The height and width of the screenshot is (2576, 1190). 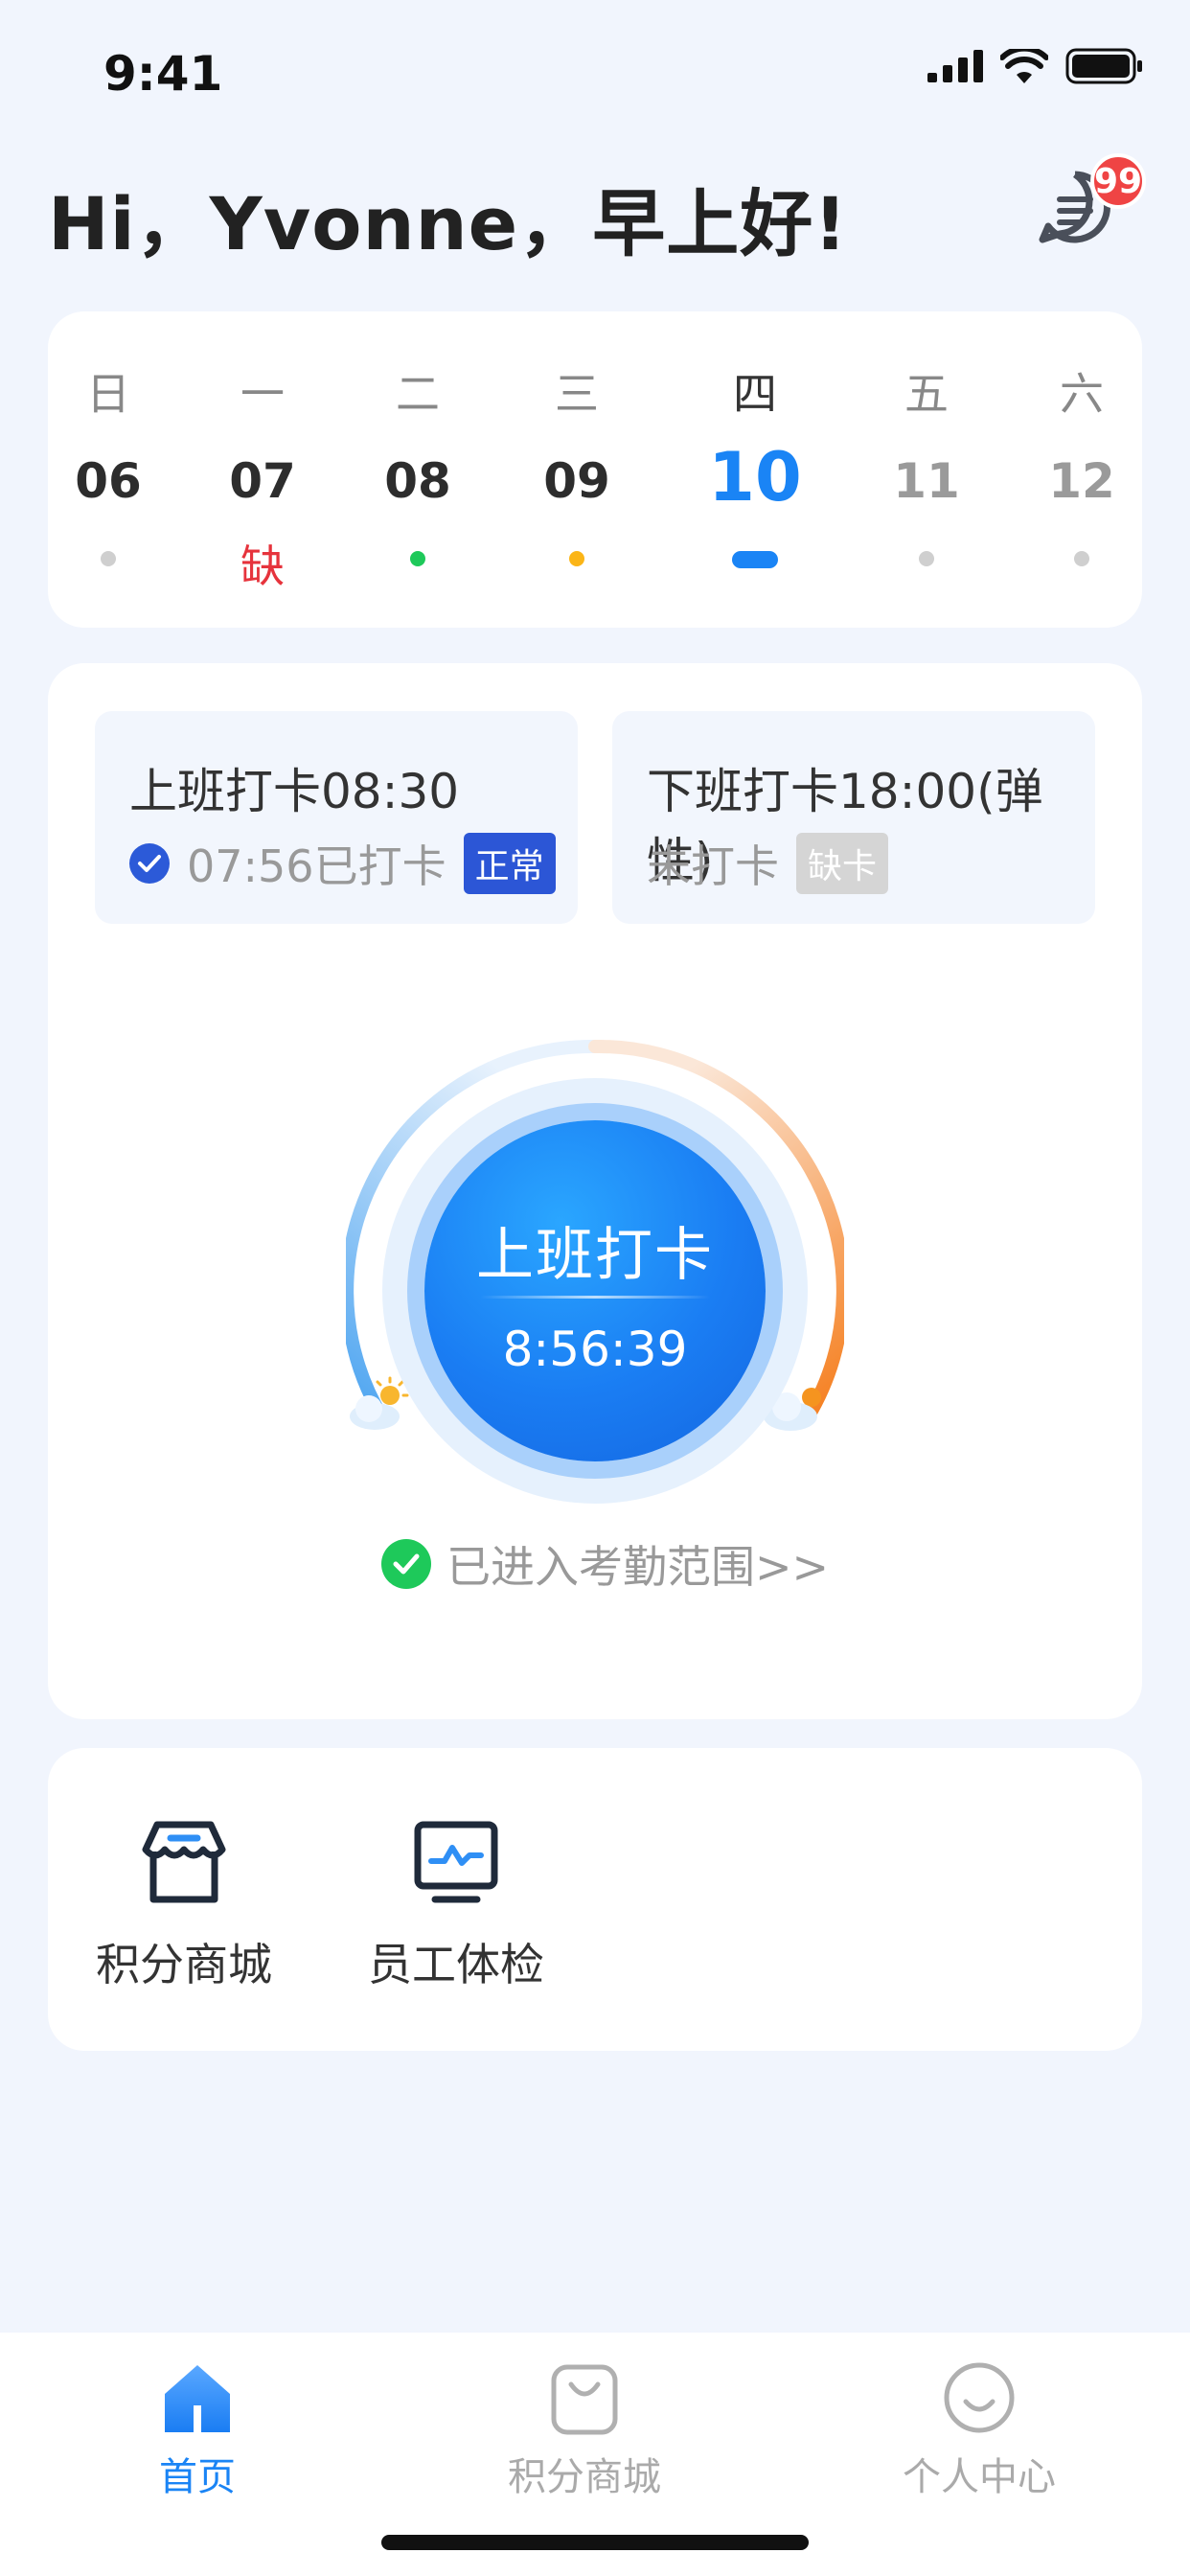 I want to click on day-wed: 三 09, so click(x=577, y=469).